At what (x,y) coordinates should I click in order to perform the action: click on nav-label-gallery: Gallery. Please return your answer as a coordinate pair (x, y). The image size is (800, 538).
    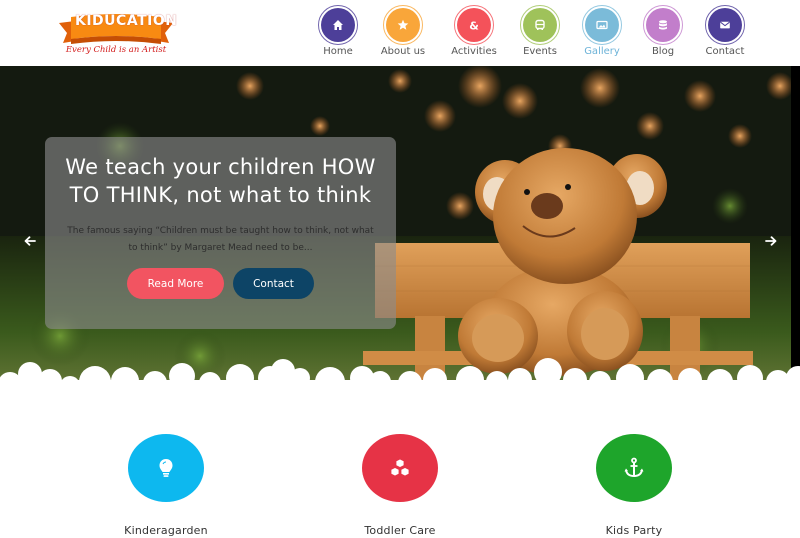
    Looking at the image, I should click on (602, 51).